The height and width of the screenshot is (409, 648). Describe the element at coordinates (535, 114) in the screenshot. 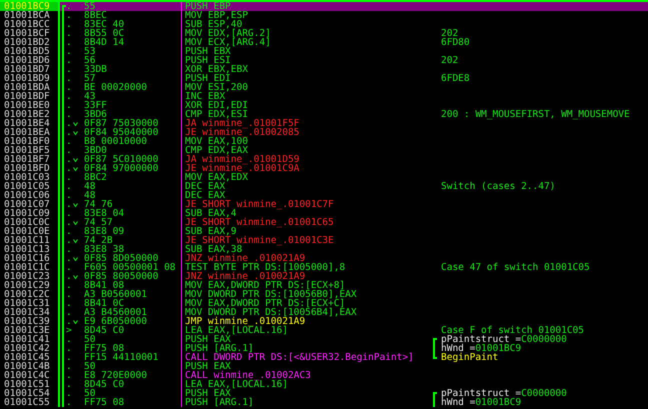

I see `comment-text: 200 : WM_MOUSEFIRST, WM_MOUSEMOVE` at that location.